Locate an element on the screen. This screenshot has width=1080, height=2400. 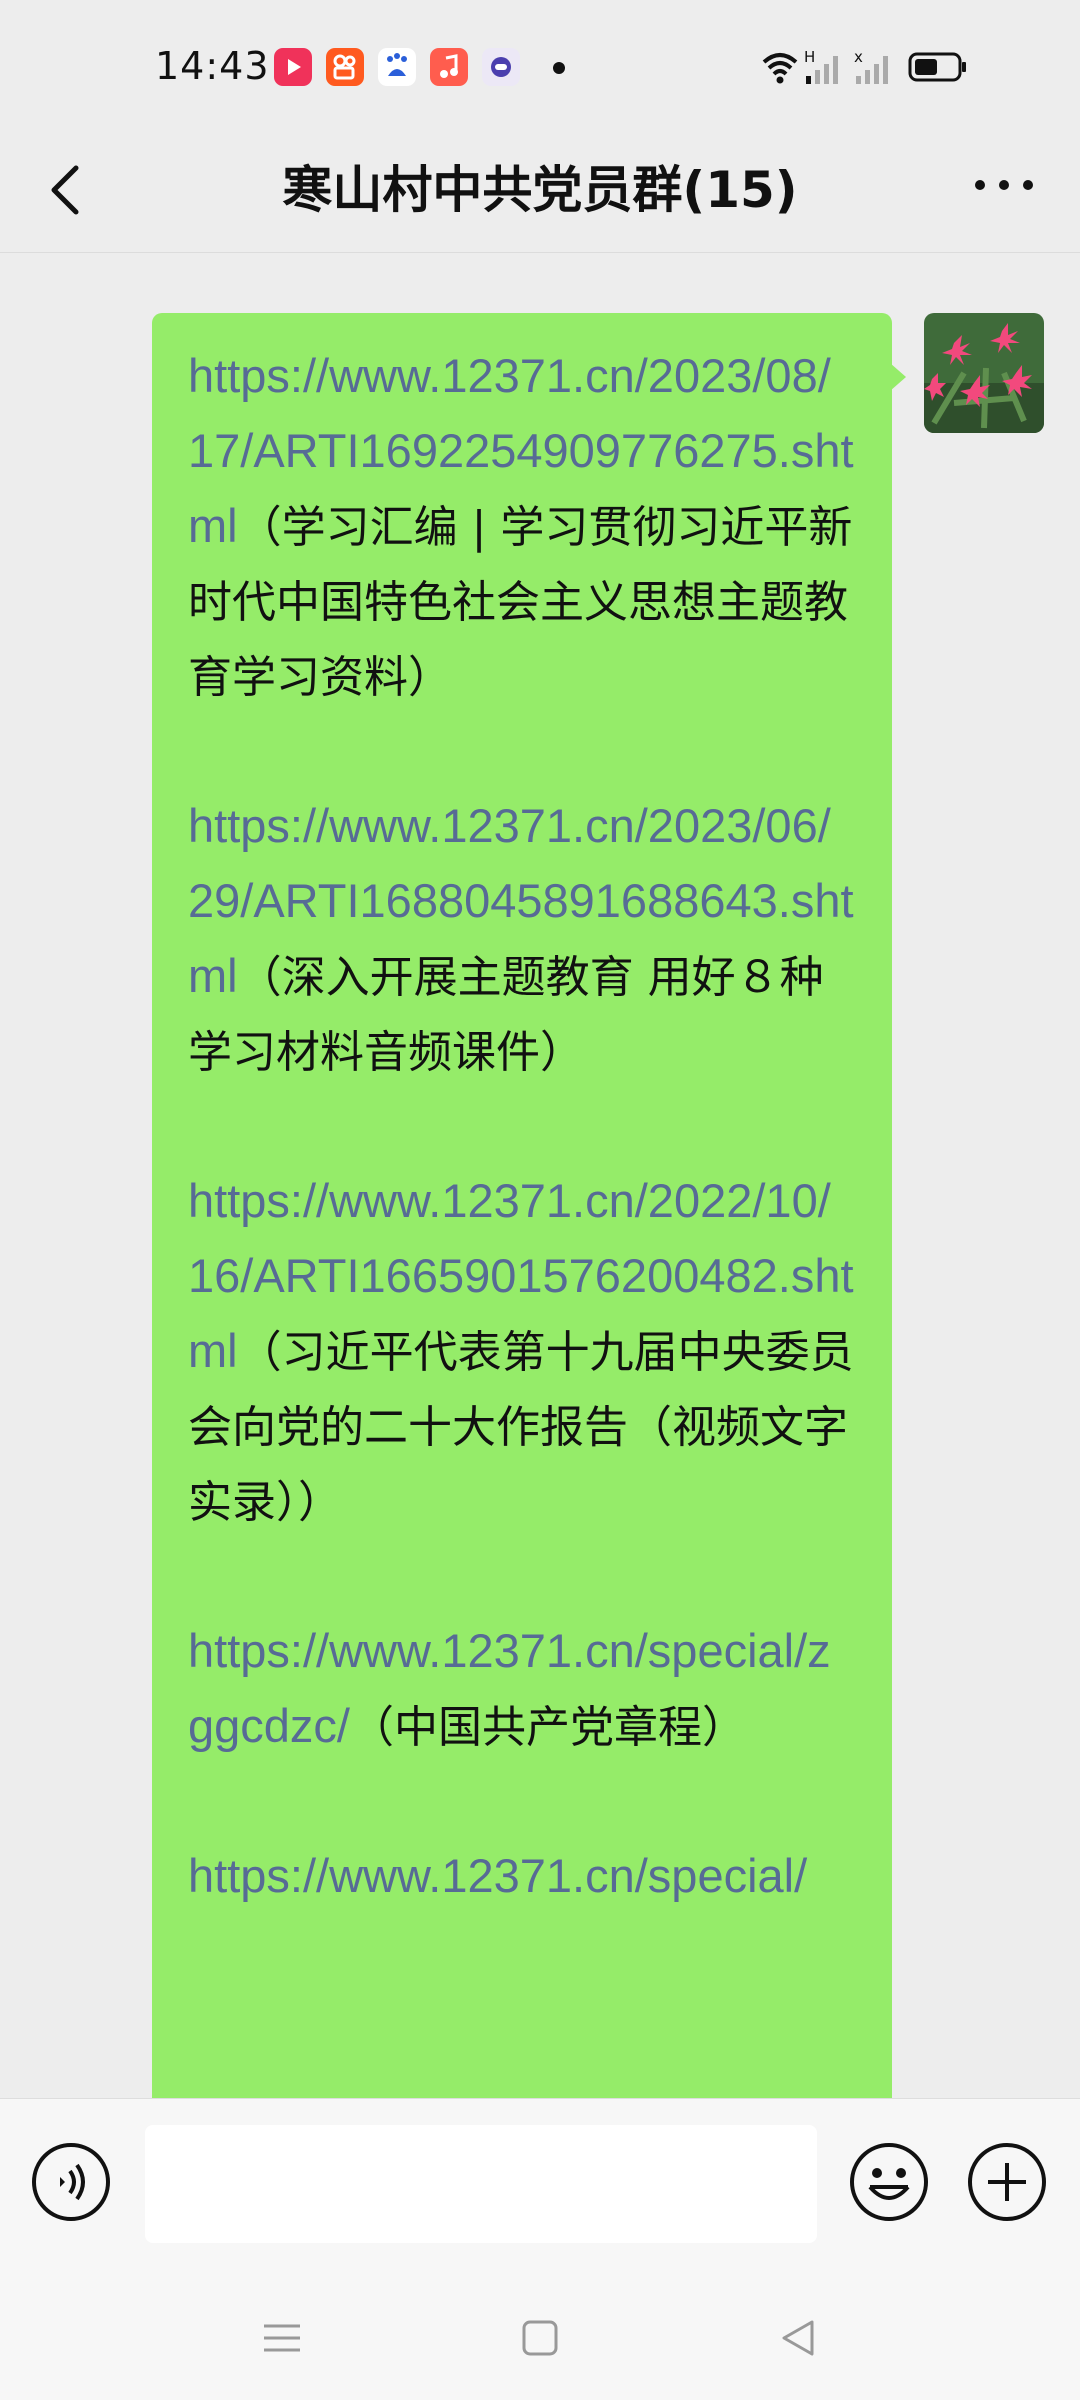
flower-avatar-icon is located at coordinates (984, 373).